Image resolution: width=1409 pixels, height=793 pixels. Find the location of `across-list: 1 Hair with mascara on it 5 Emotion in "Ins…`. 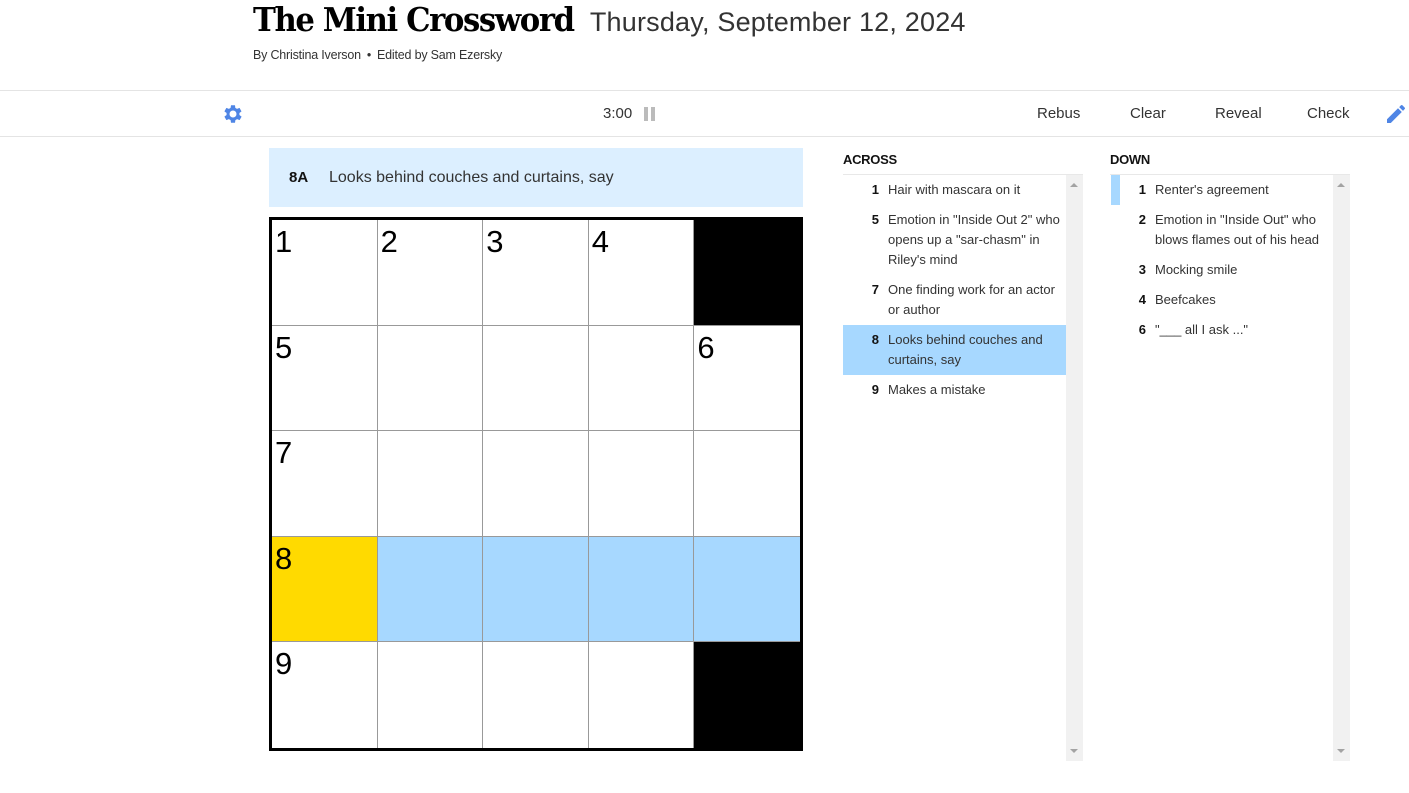

across-list: 1 Hair with mascara on it 5 Emotion in "Ins… is located at coordinates (963, 467).